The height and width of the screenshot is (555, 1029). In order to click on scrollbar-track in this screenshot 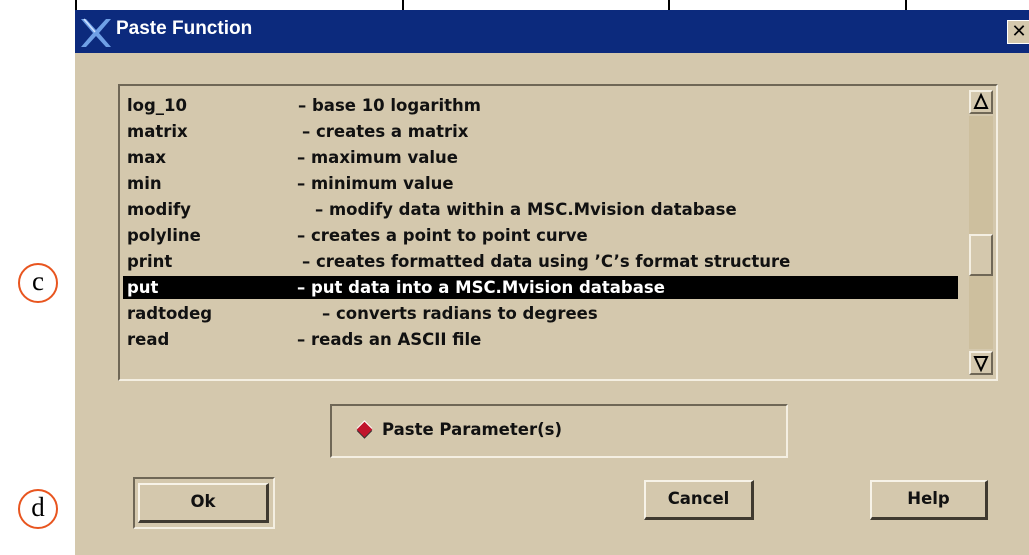, I will do `click(981, 232)`.